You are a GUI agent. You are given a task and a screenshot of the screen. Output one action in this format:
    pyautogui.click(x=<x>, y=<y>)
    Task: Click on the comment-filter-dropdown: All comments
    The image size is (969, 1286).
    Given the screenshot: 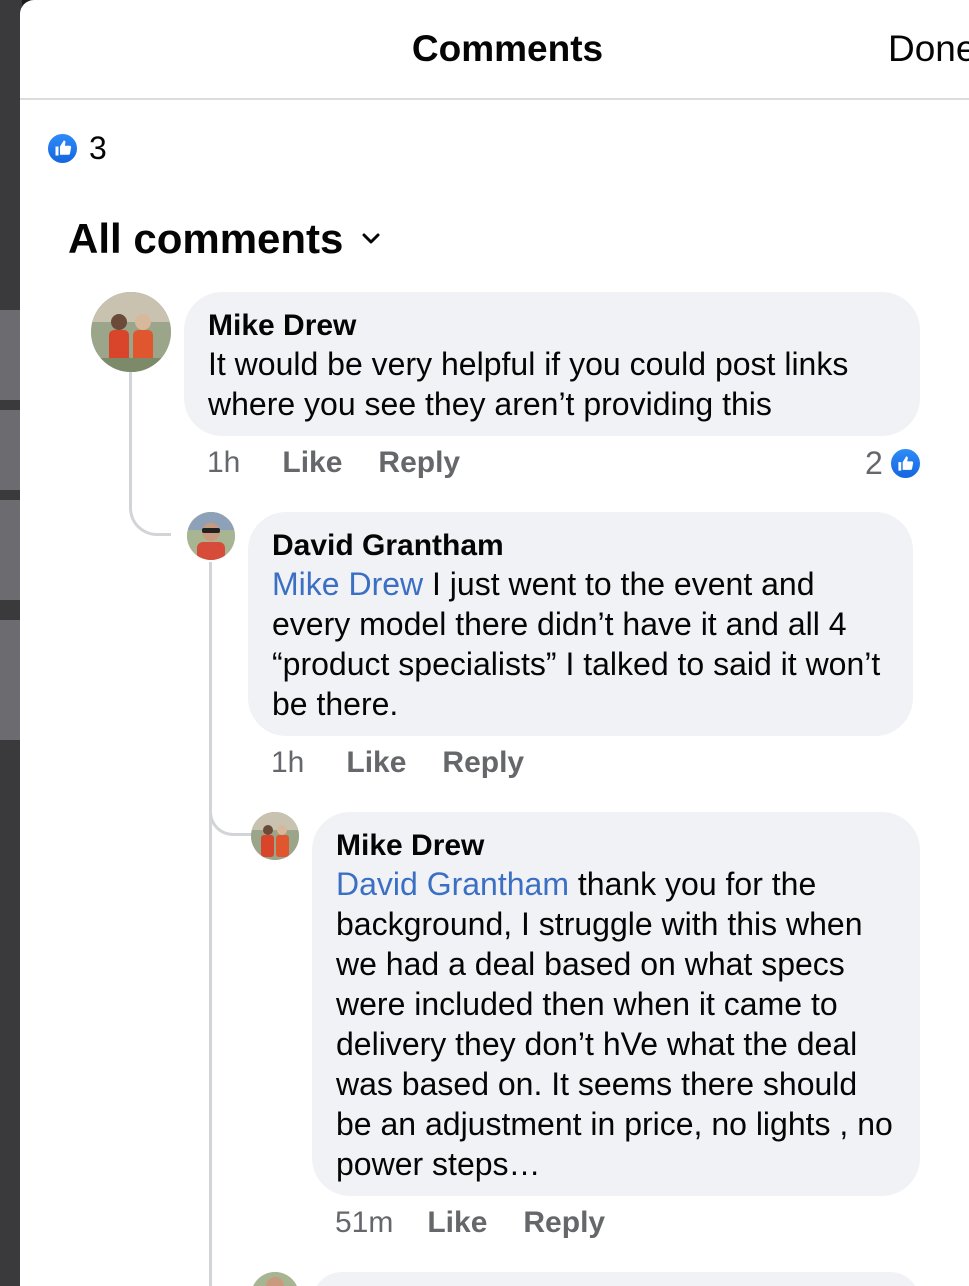 What is the action you would take?
    pyautogui.click(x=224, y=239)
    